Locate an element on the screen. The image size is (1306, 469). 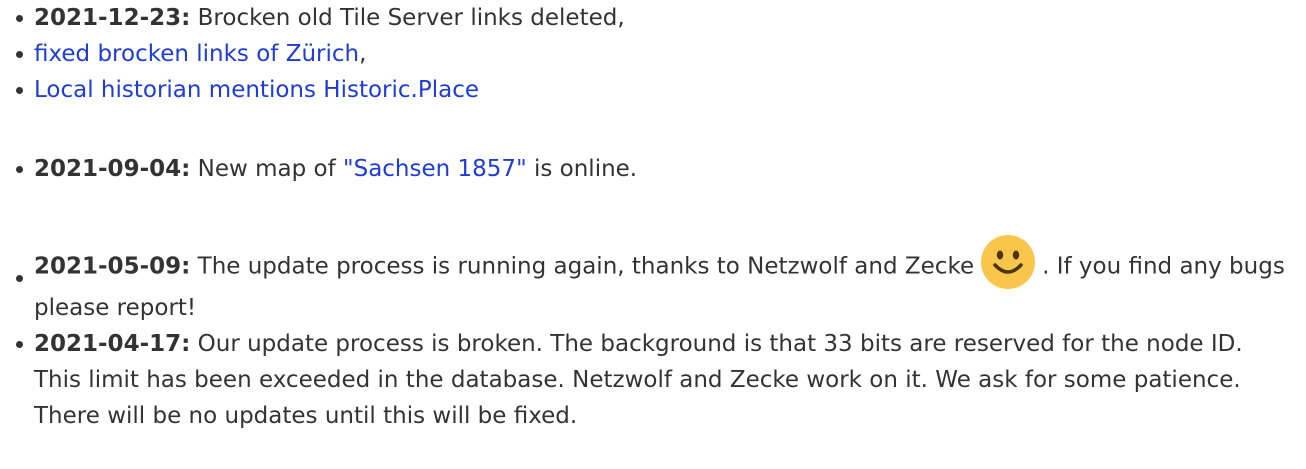
zurich-links-link: fixed brocken links of Zürich is located at coordinates (196, 54).